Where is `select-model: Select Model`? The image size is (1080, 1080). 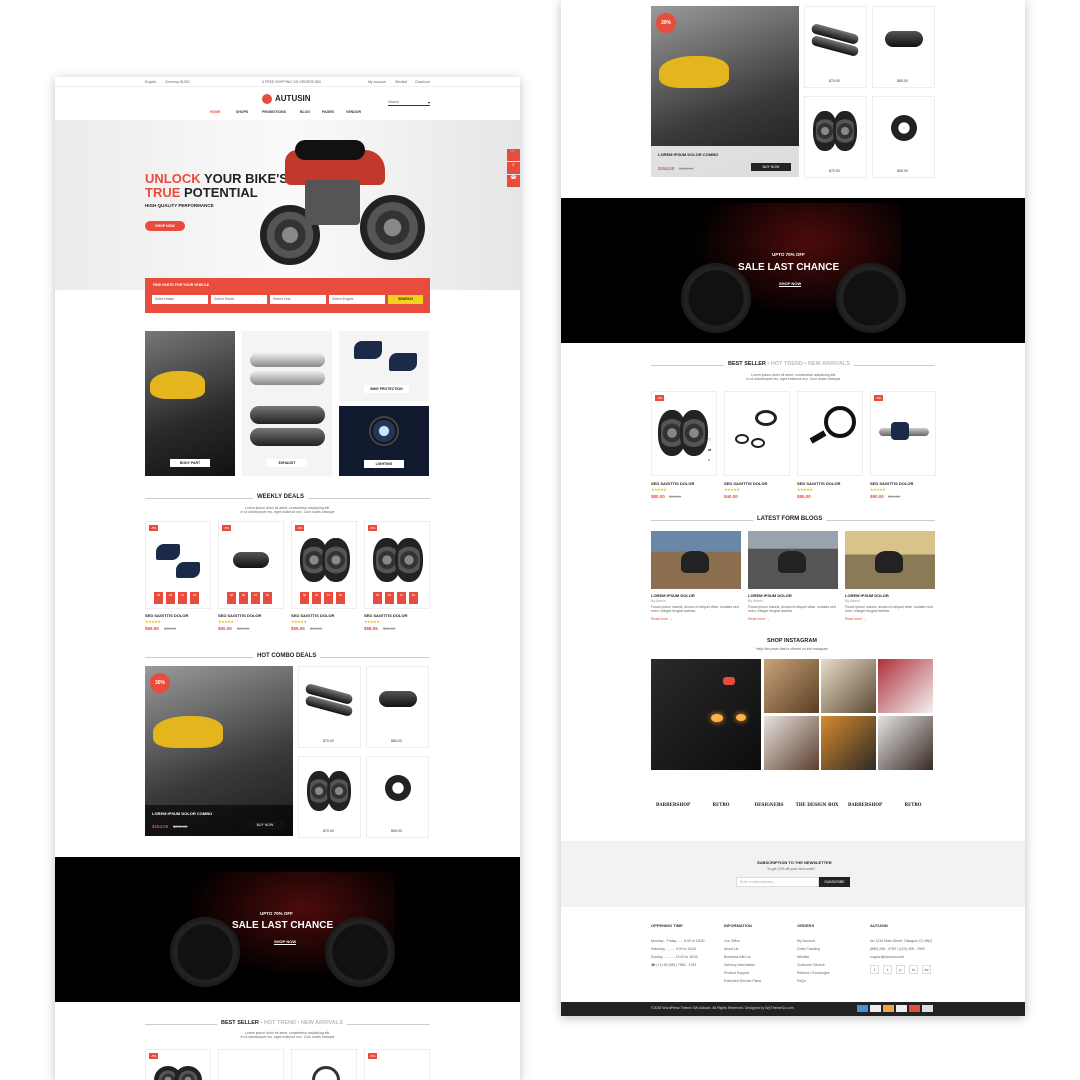
select-model: Select Model is located at coordinates (239, 299).